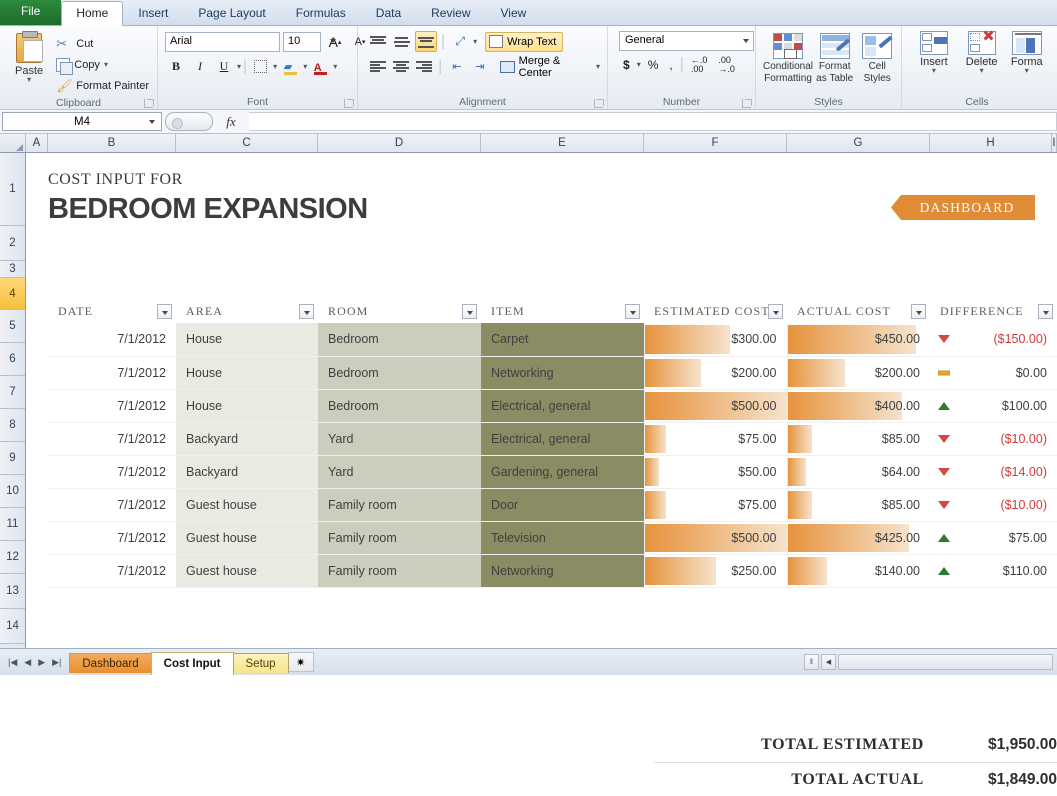  Describe the element at coordinates (388, 13) in the screenshot. I see `tab-data: Data` at that location.